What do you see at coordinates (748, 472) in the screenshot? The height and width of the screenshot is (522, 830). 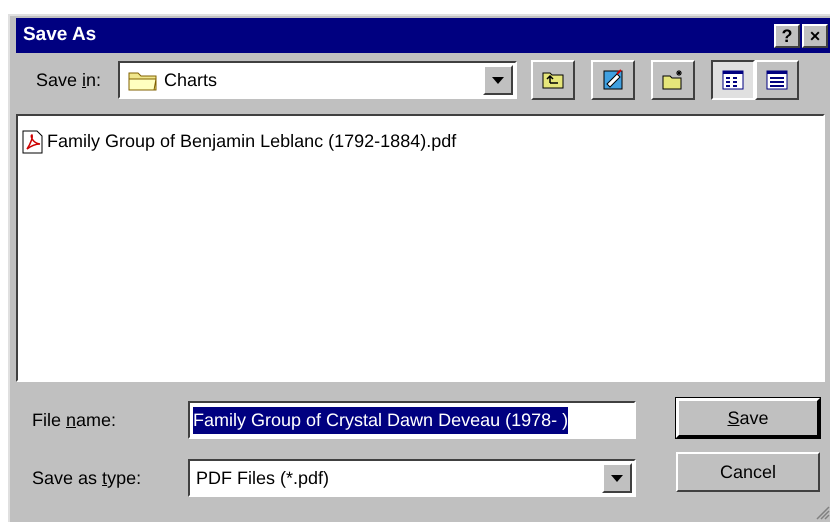 I see `cancel-button: Cancel` at bounding box center [748, 472].